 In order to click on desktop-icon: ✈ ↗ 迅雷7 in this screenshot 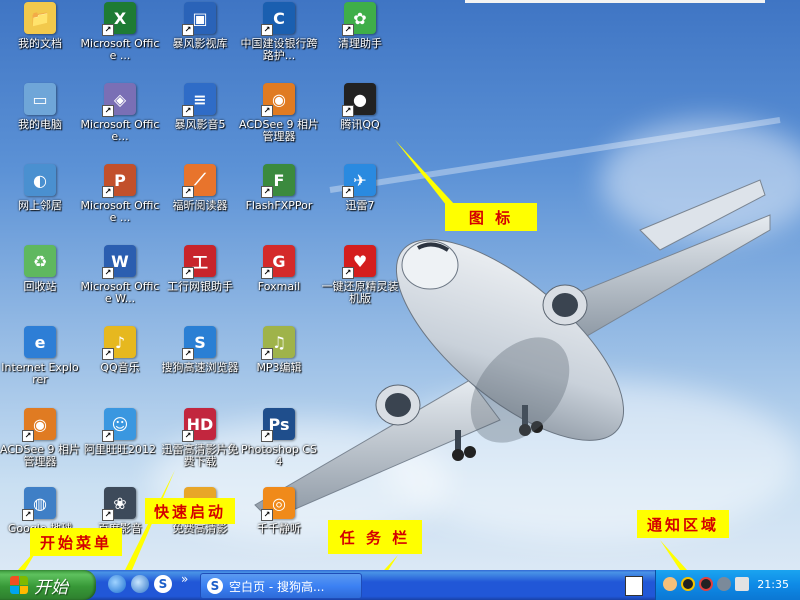, I will do `click(360, 188)`.